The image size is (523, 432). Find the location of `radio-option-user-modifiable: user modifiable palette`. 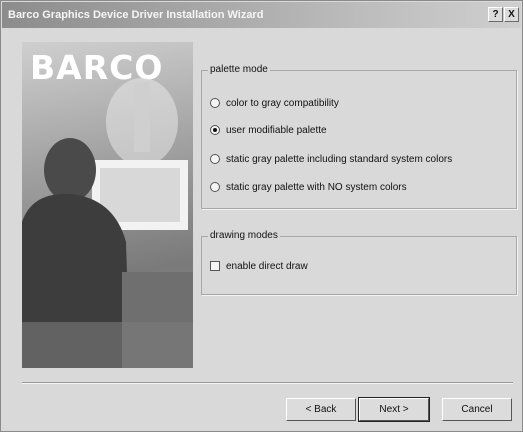

radio-option-user-modifiable: user modifiable palette is located at coordinates (268, 130).